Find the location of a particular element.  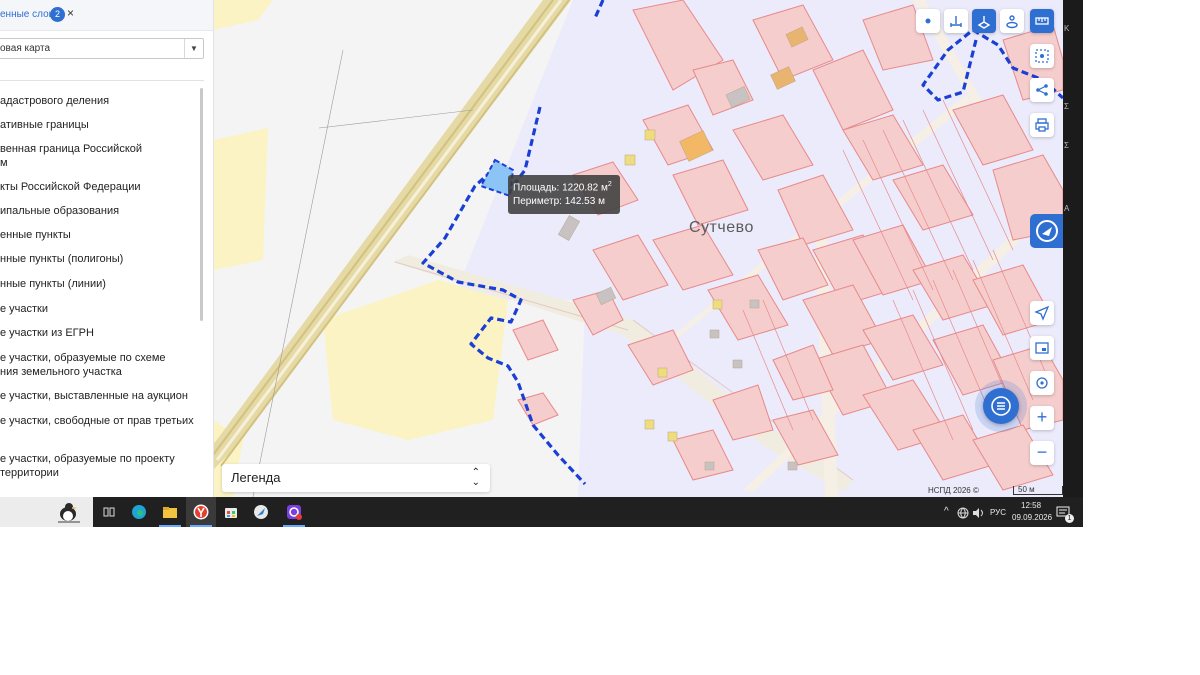

edge-browser-icon is located at coordinates (139, 512).